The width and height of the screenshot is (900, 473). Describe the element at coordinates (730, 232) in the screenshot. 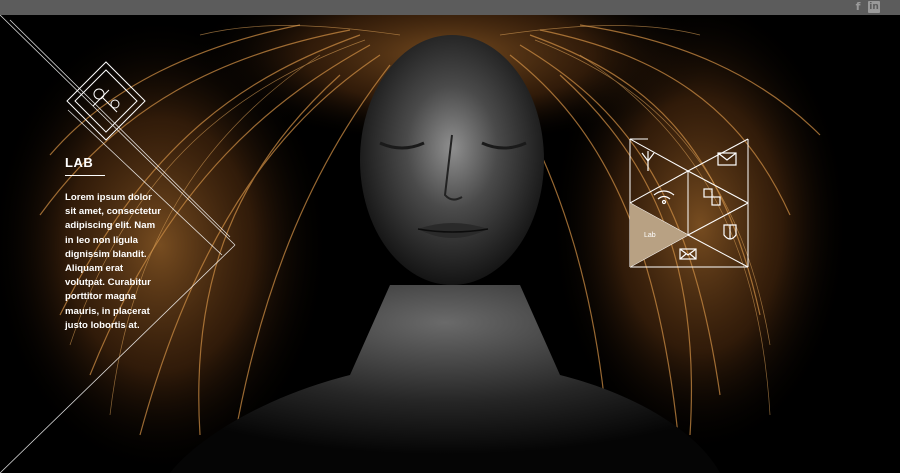

I see `shield-icon` at that location.